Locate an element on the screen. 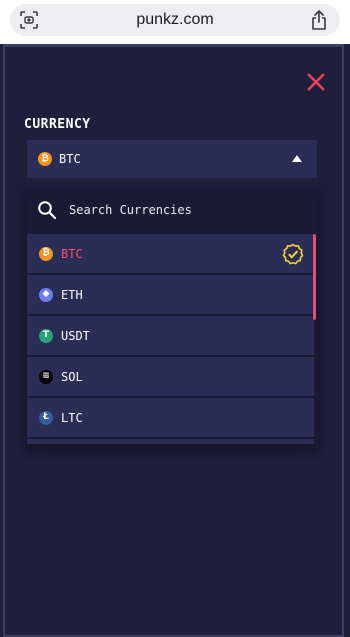 This screenshot has width=350, height=637. search-icon is located at coordinates (47, 210).